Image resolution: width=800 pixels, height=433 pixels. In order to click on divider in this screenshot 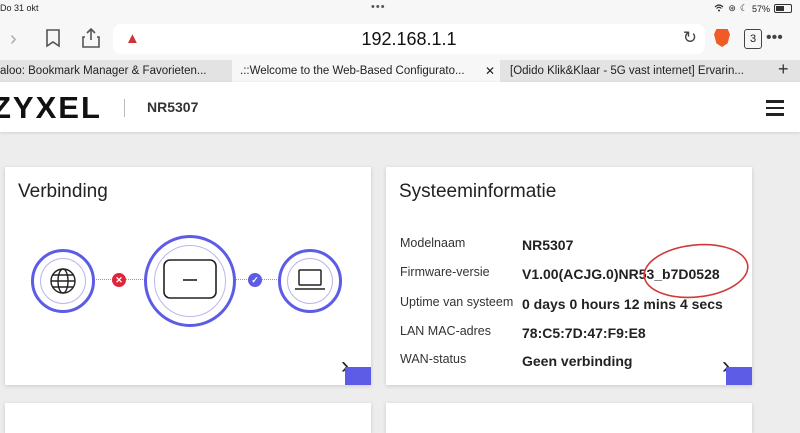, I will do `click(124, 108)`.